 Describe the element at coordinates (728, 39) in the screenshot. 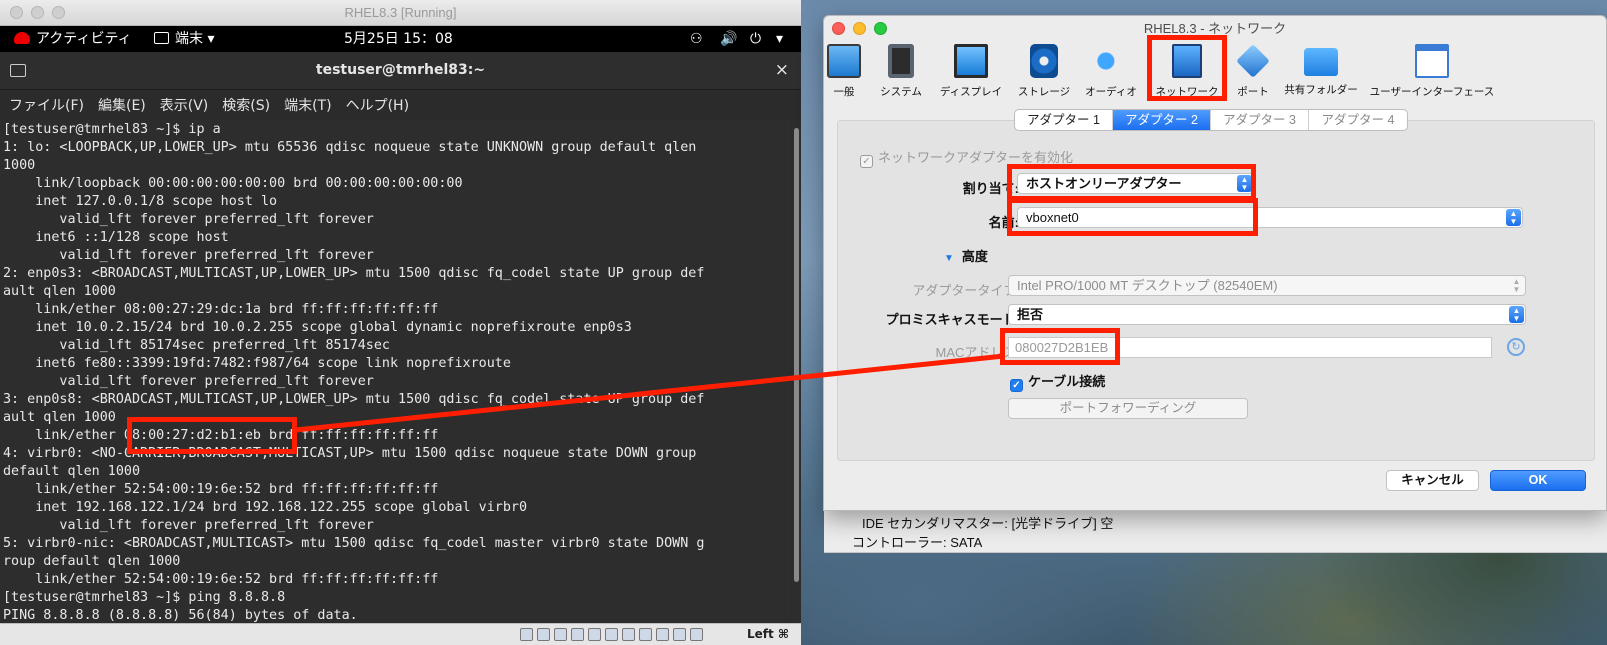

I see `volume-icon: 🔊` at that location.